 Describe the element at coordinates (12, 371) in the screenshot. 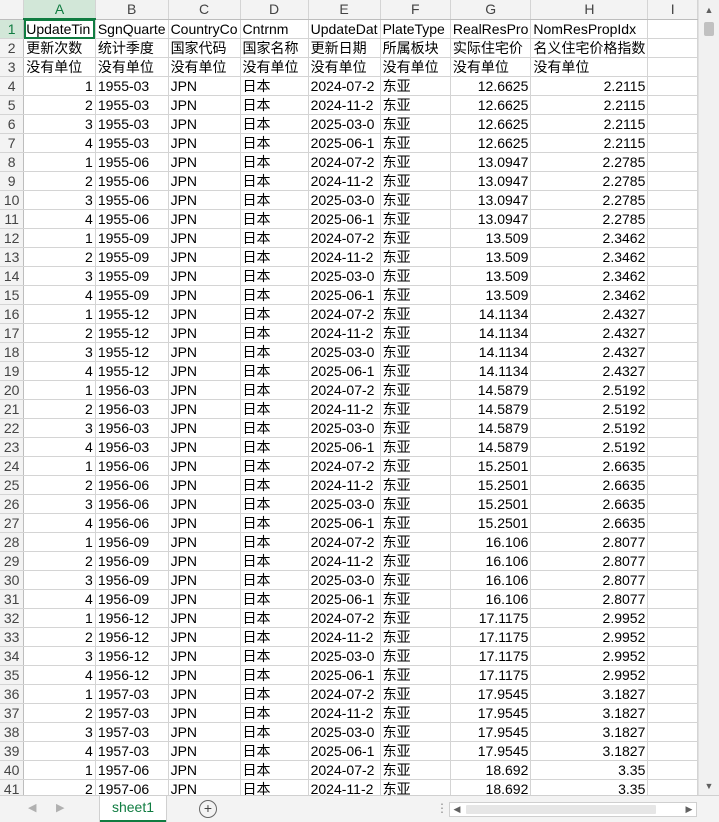

I see `row-header: 19` at that location.